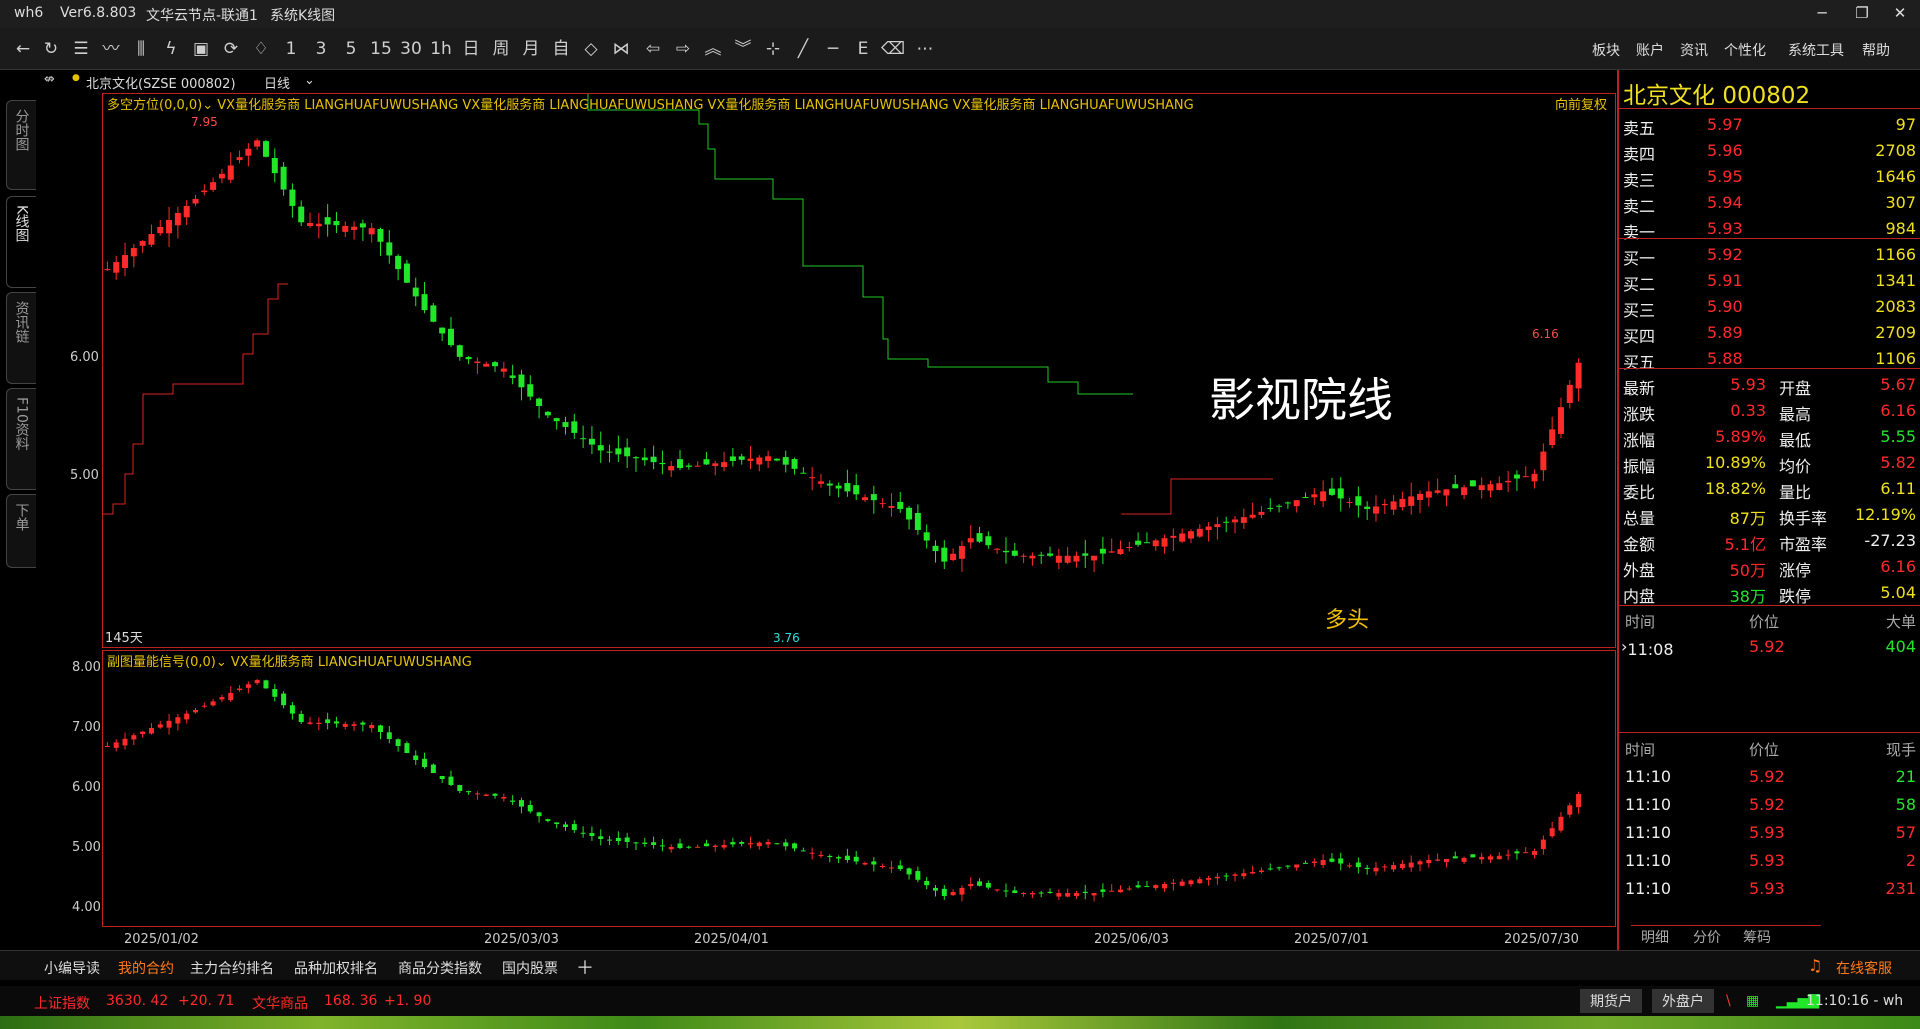 Image resolution: width=1920 pixels, height=1029 pixels. I want to click on ask-row-vol: 1646, so click(1895, 176).